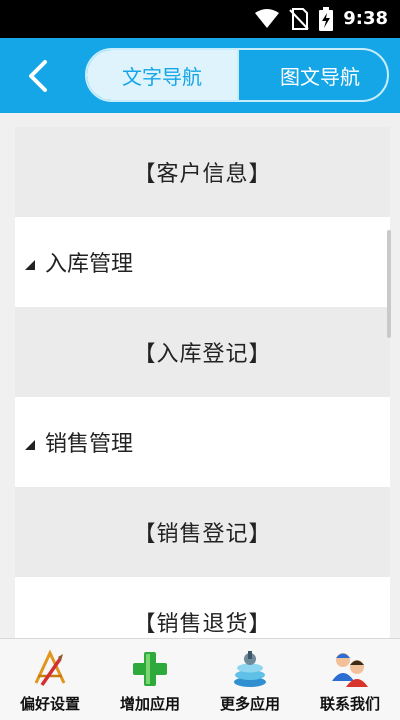 Image resolution: width=400 pixels, height=720 pixels. I want to click on menu-item-sales-register: 【销售登记】, so click(202, 532).